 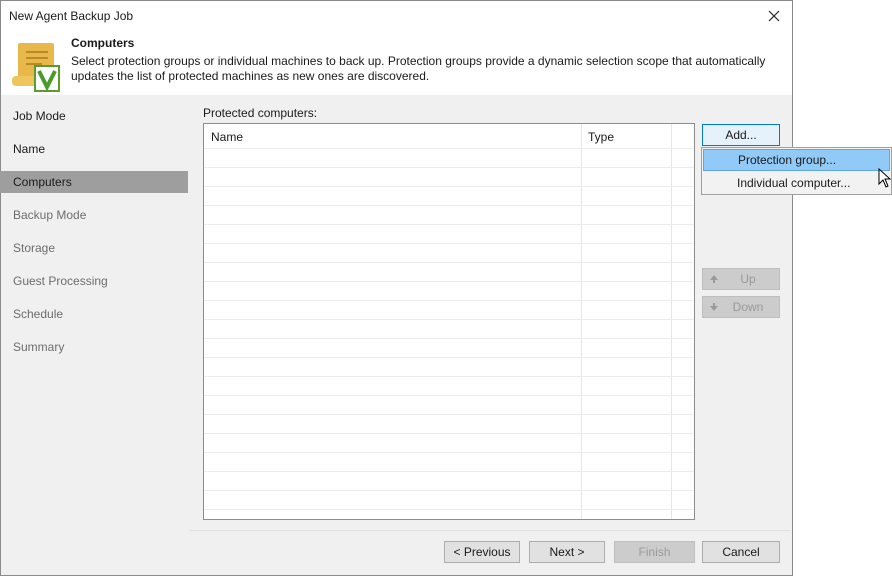 What do you see at coordinates (39, 347) in the screenshot?
I see `sidebar-item-summary: Summary` at bounding box center [39, 347].